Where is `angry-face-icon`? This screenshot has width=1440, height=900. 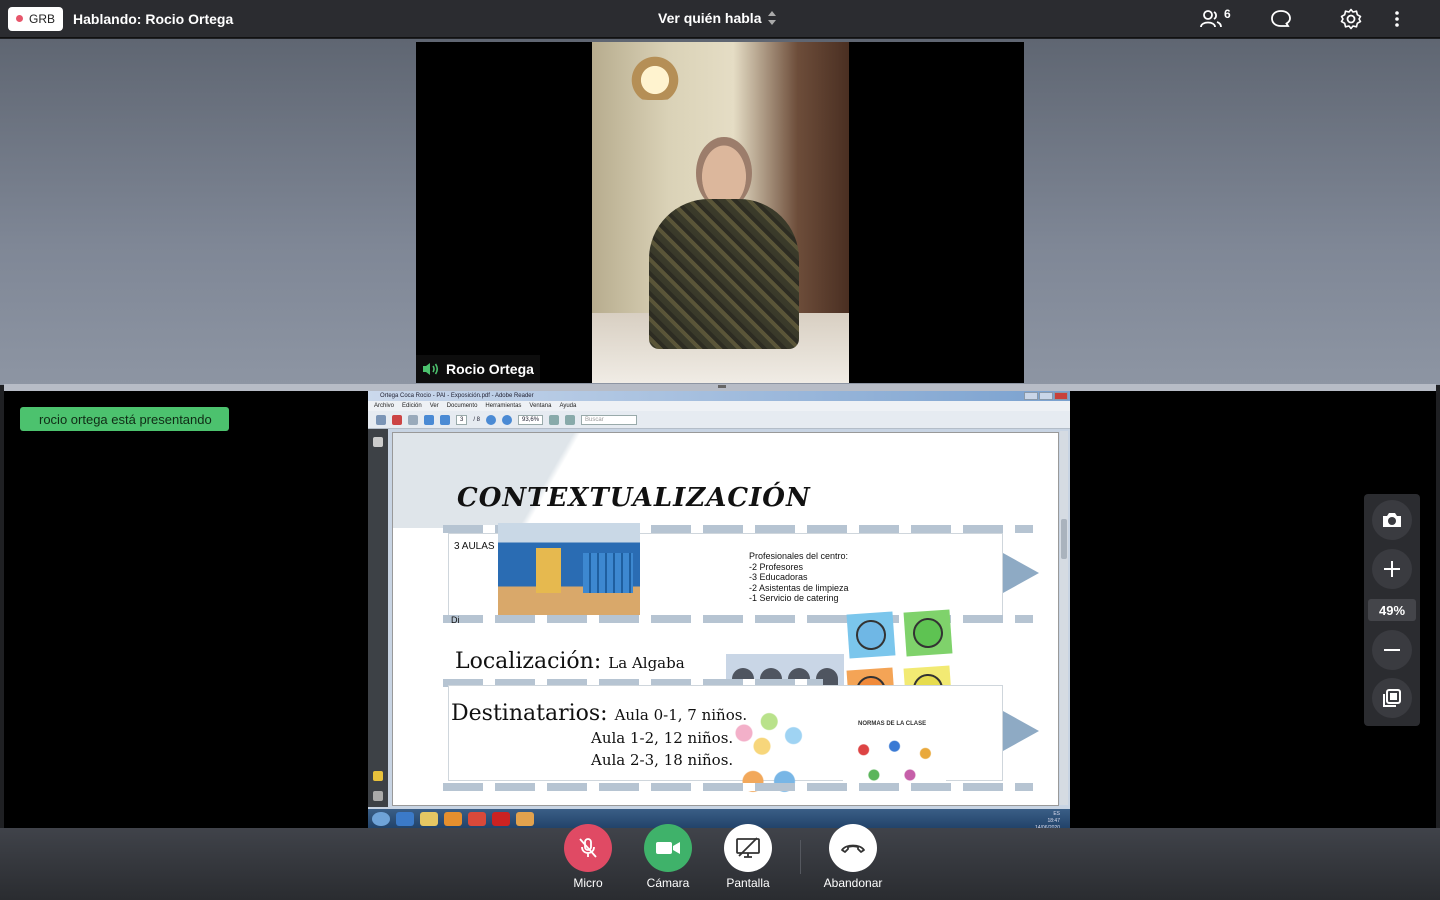 angry-face-icon is located at coordinates (928, 633).